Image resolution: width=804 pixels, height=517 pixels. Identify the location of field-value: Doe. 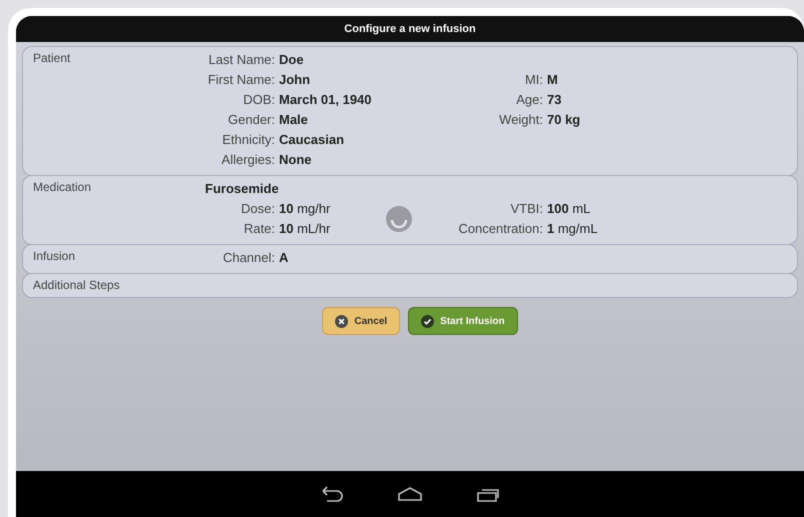
(292, 60).